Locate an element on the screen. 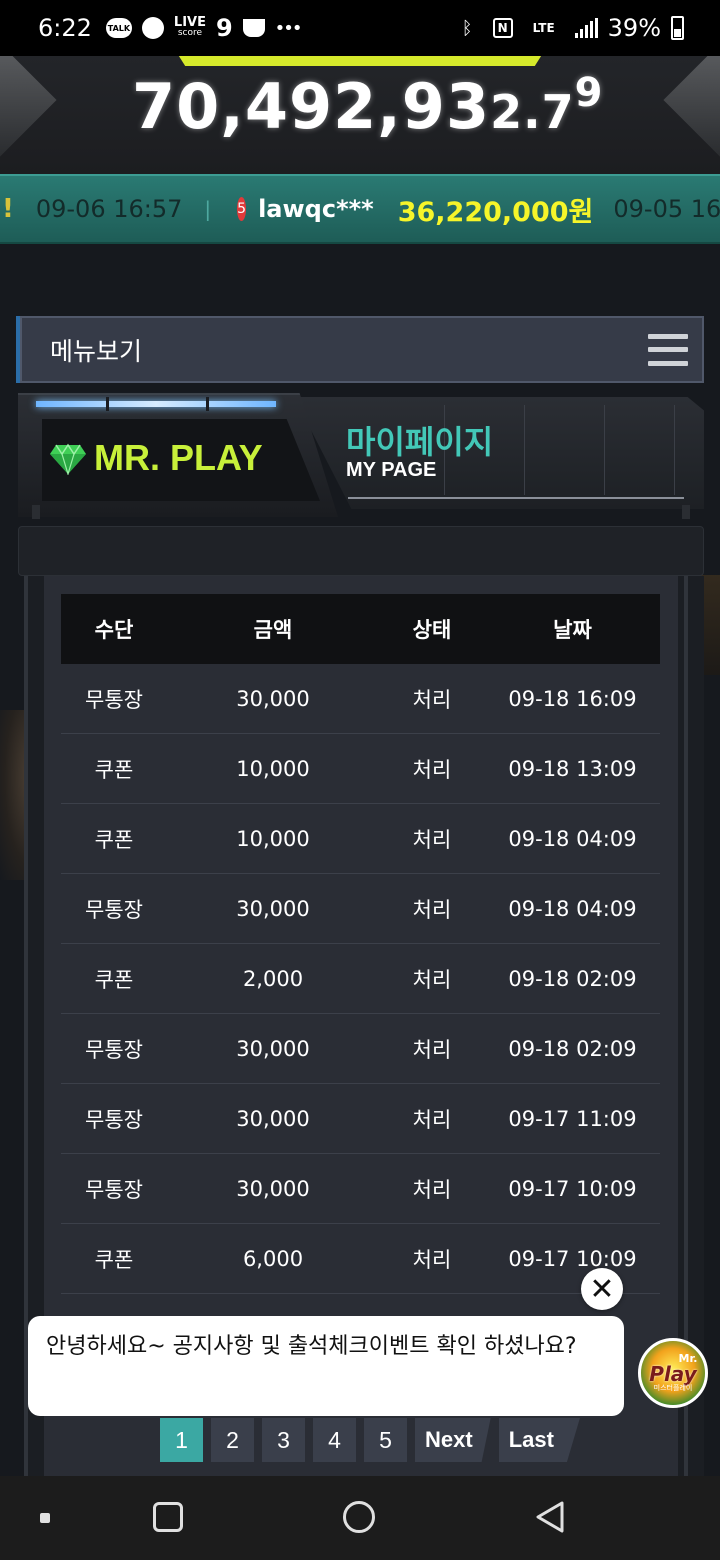 Image resolution: width=720 pixels, height=1560 pixels. ticker-date: 09-06 16:57 is located at coordinates (109, 209).